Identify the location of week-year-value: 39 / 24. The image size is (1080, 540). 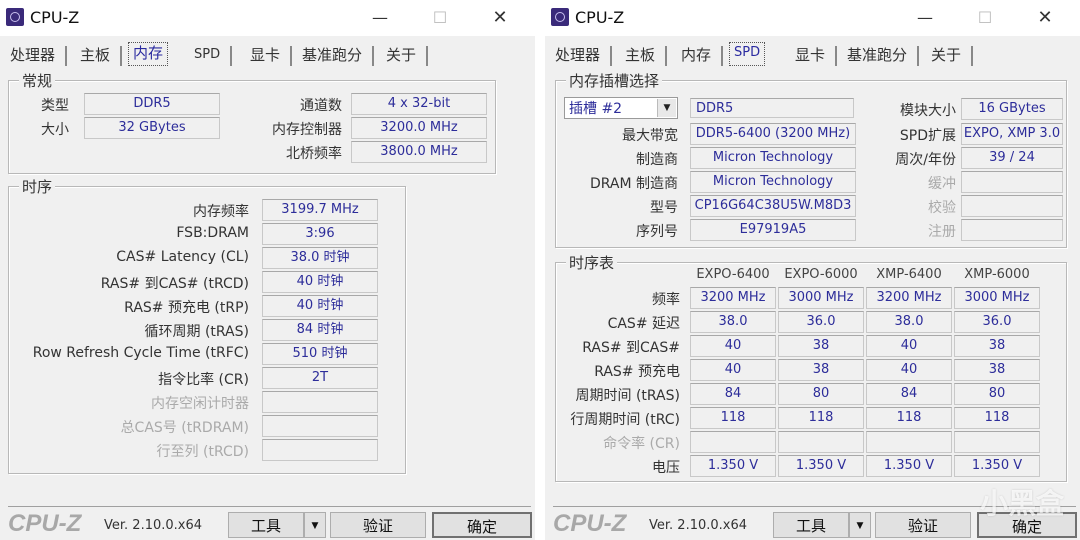
(1012, 158).